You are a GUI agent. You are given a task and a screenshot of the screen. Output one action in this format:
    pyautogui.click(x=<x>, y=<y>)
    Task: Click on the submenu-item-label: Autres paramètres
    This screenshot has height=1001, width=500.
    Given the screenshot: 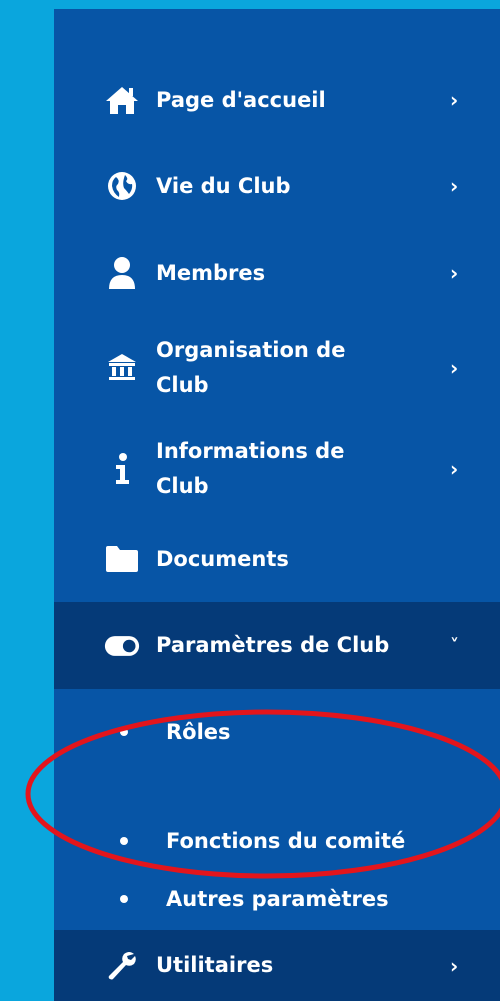 What is the action you would take?
    pyautogui.click(x=277, y=899)
    